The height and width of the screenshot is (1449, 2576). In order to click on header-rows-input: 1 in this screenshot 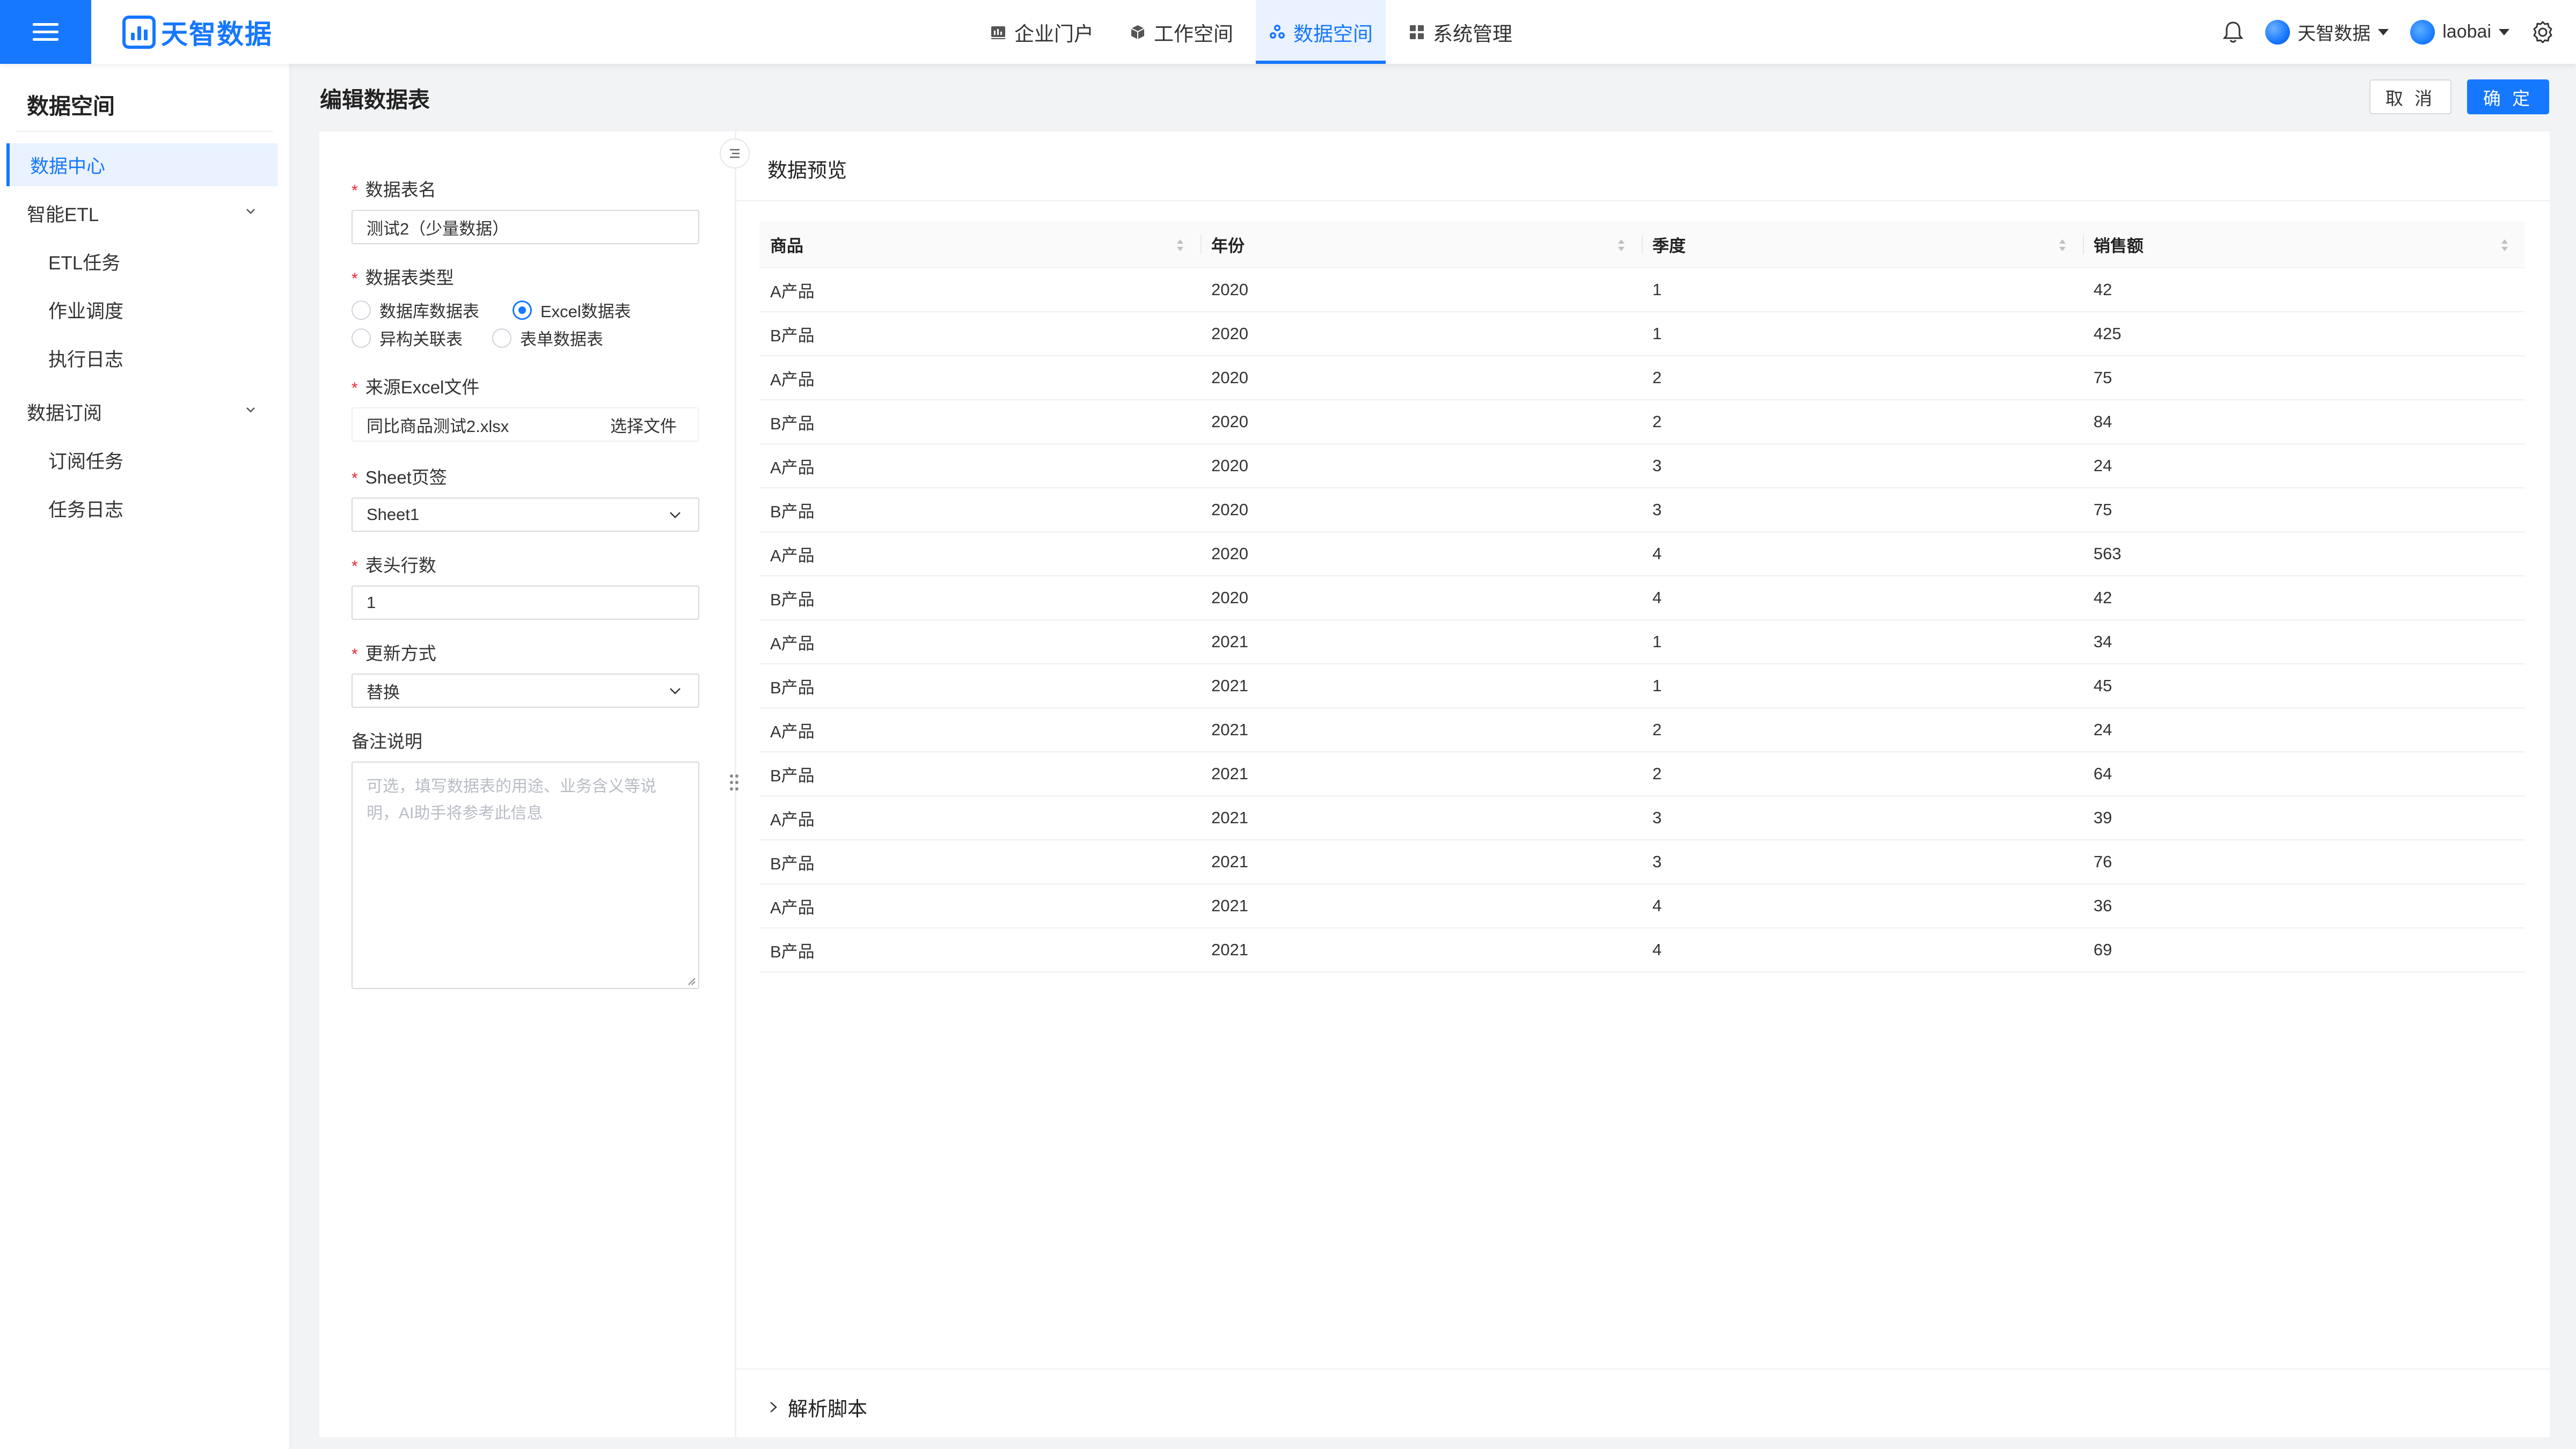, I will do `click(525, 603)`.